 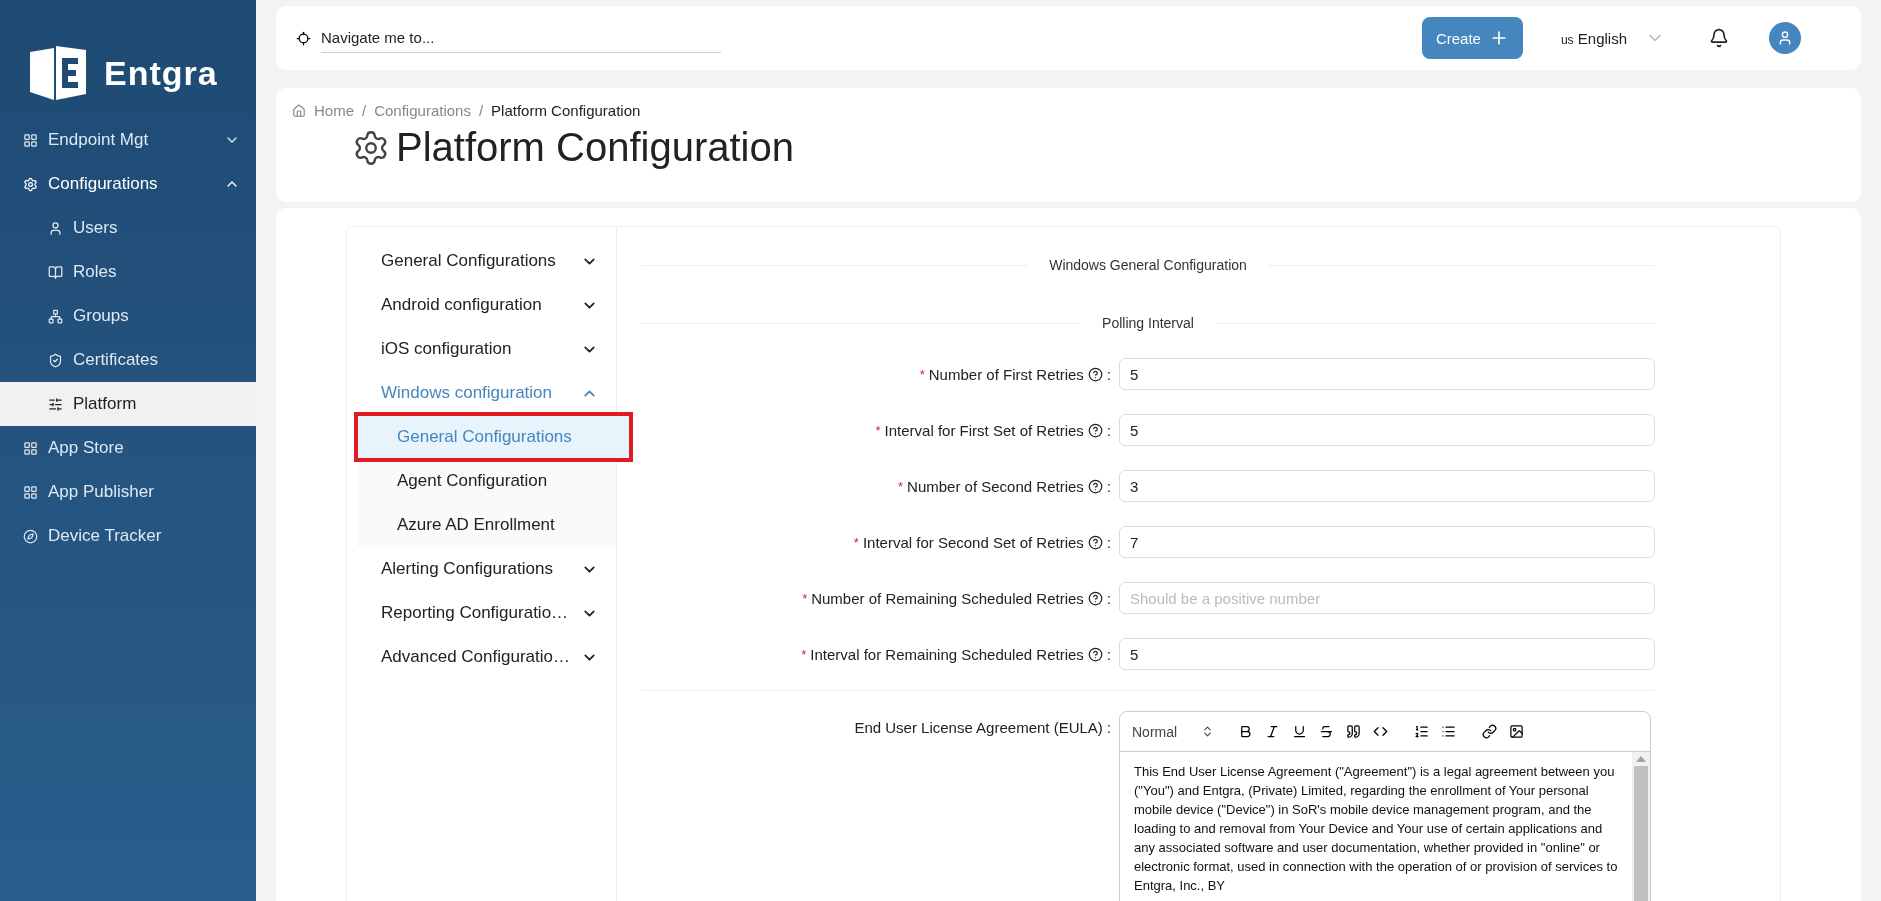 I want to click on input-field: 7, so click(x=1387, y=542).